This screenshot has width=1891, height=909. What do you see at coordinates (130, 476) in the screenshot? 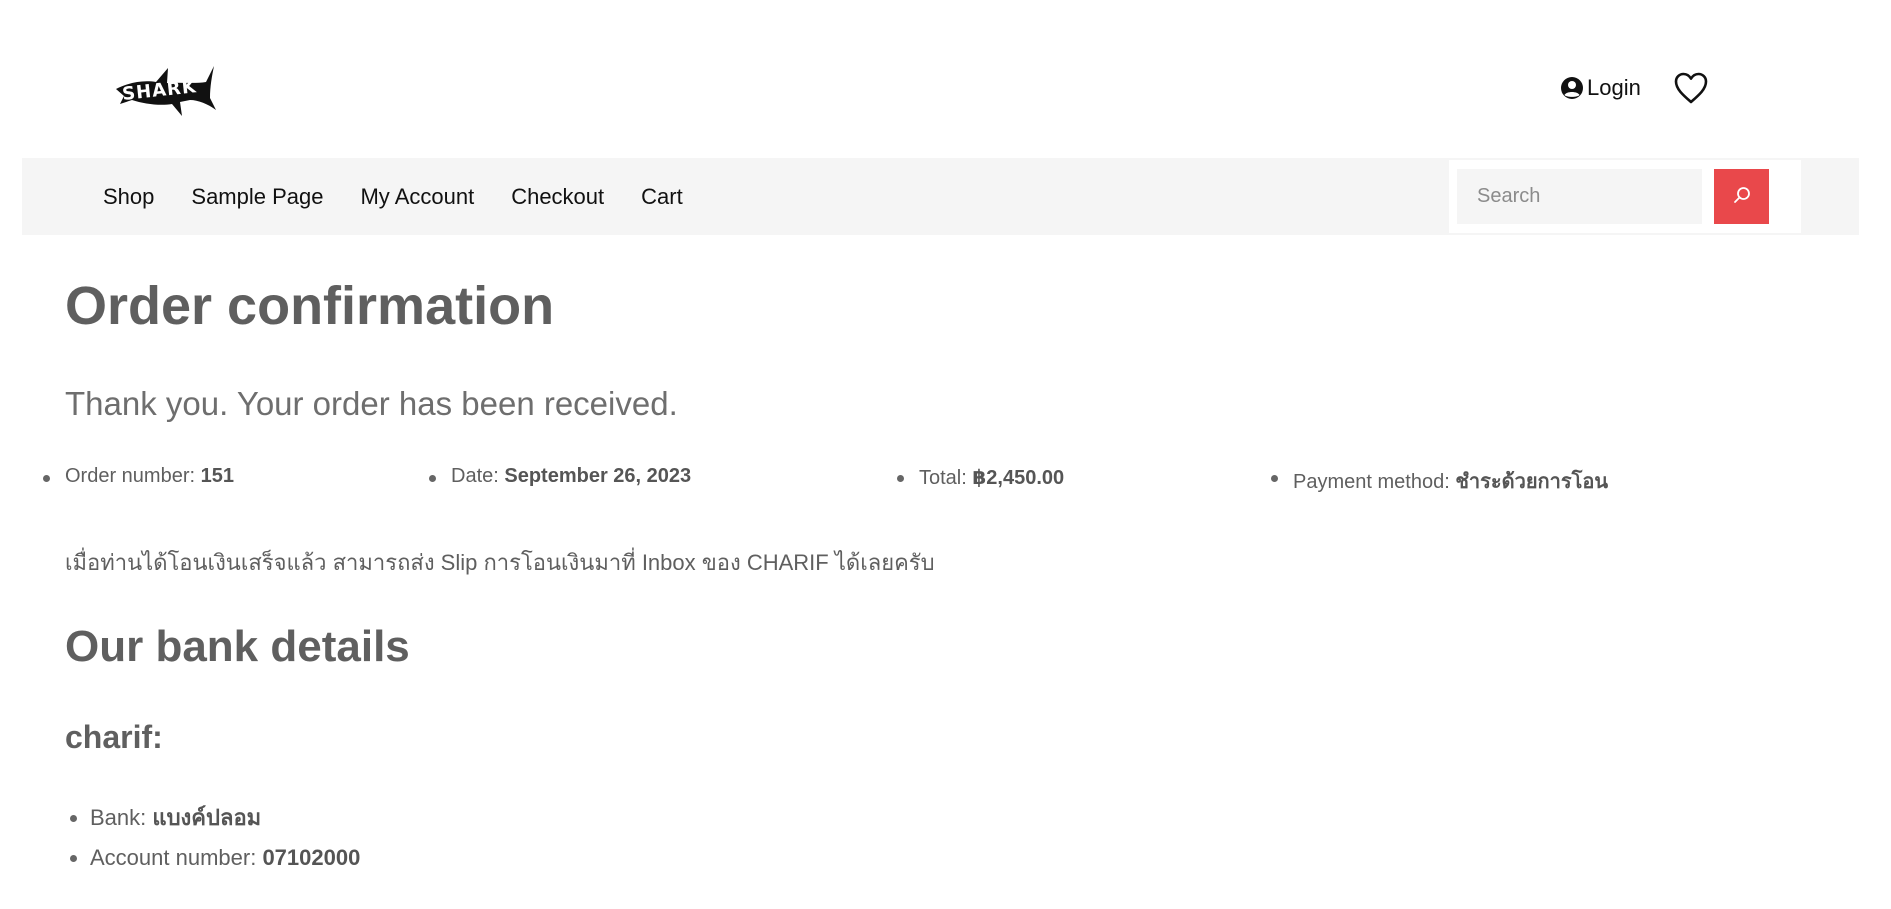
I see `order-number-label: Order number:` at bounding box center [130, 476].